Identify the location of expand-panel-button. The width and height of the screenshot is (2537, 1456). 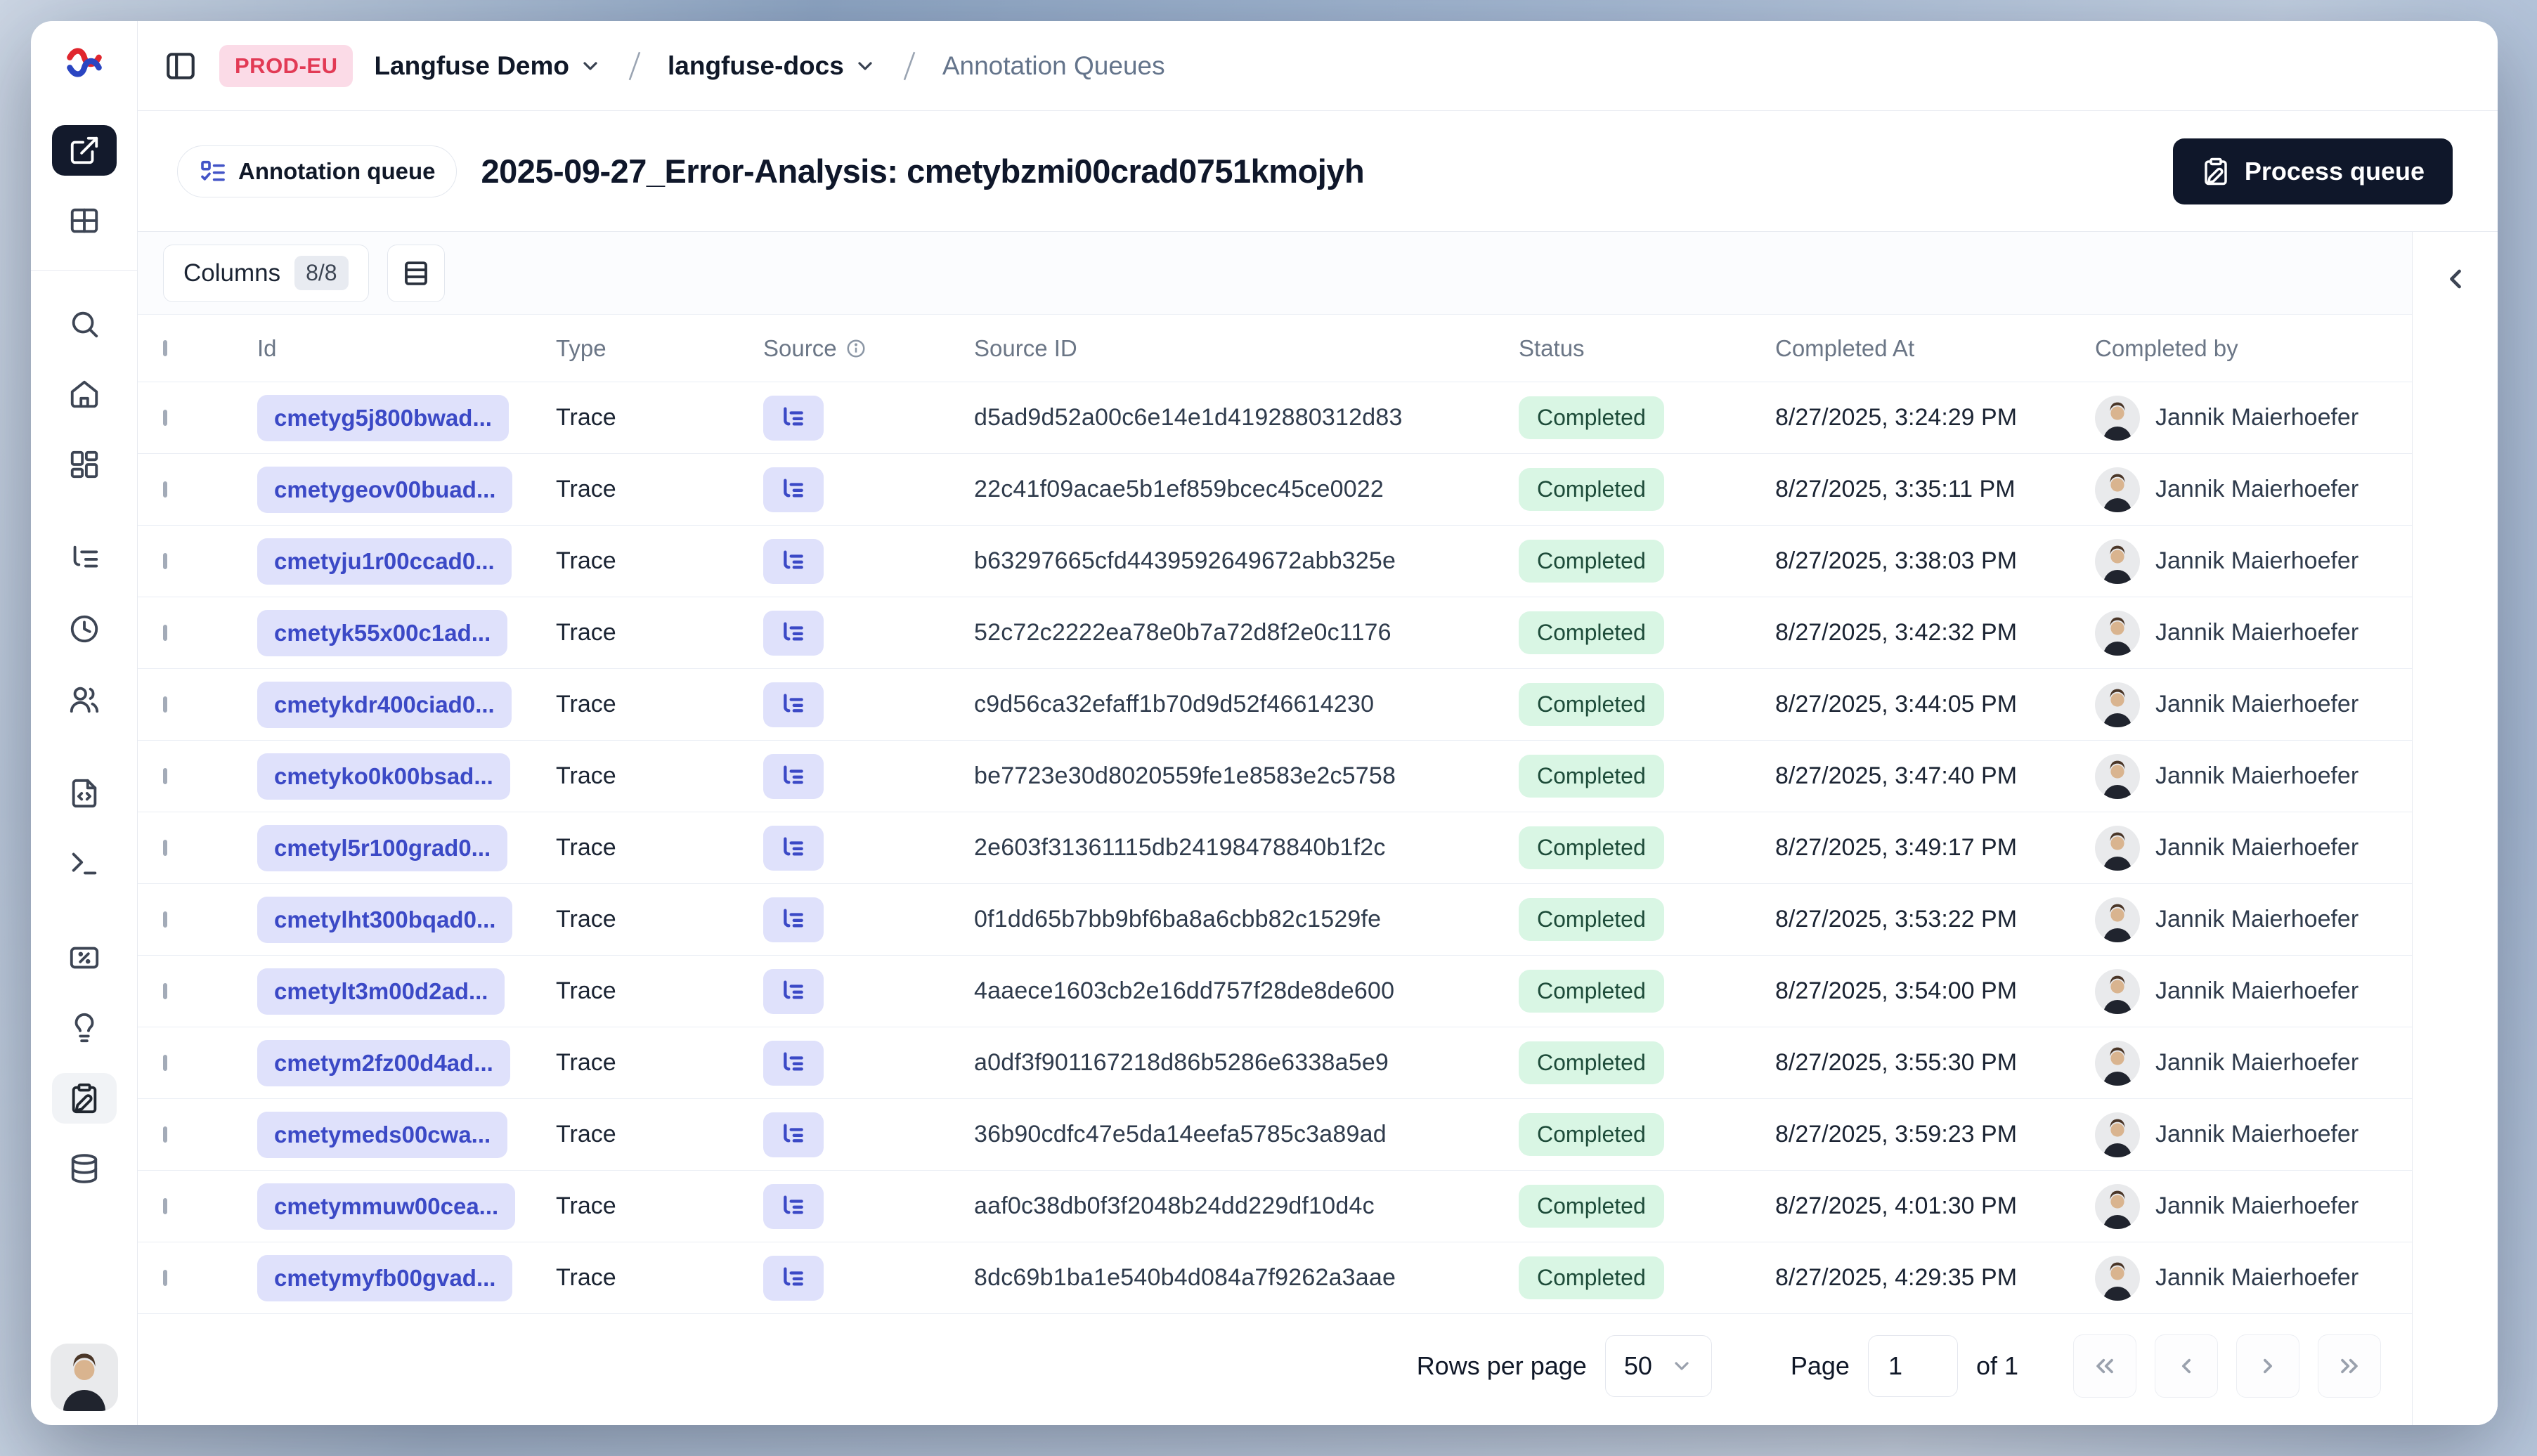
(2455, 279).